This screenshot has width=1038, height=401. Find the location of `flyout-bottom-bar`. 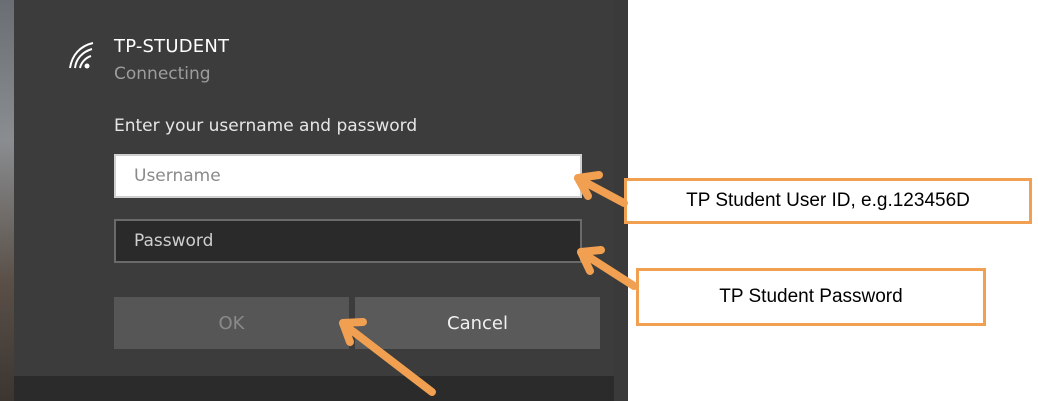

flyout-bottom-bar is located at coordinates (314, 388).